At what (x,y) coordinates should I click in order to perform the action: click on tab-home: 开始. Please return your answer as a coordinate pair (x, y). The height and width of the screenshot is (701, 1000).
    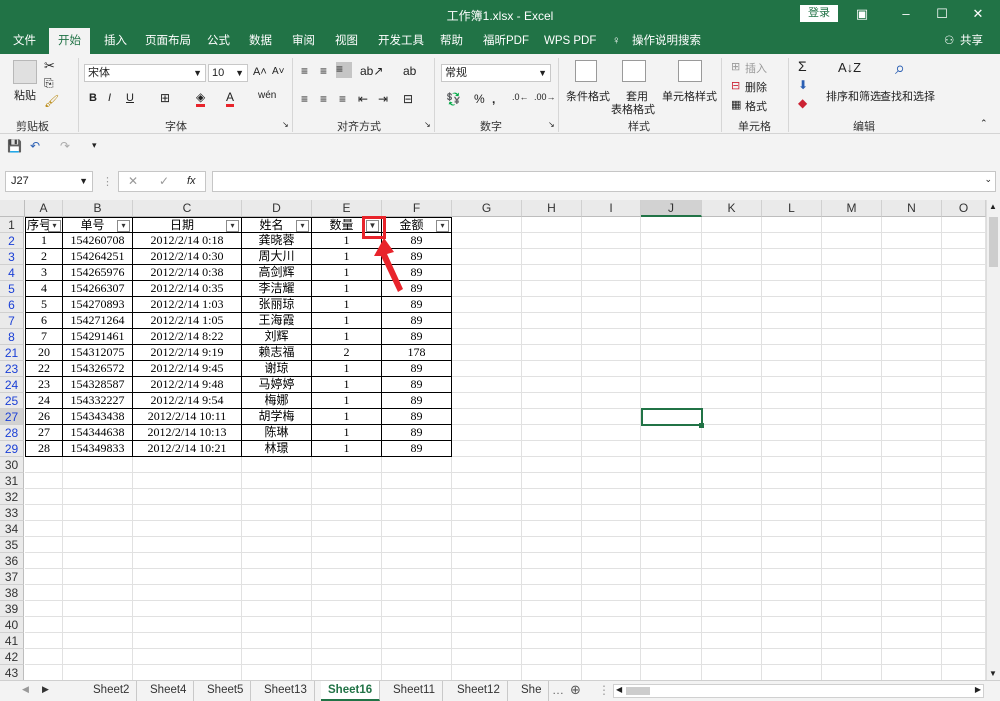
    Looking at the image, I should click on (69, 41).